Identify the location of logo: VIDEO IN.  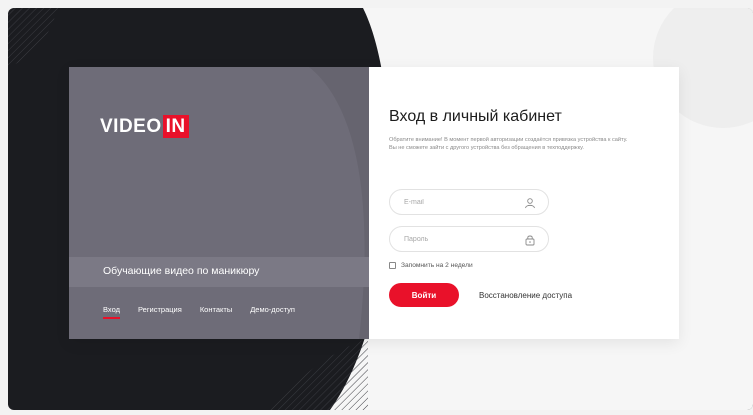
(144, 126).